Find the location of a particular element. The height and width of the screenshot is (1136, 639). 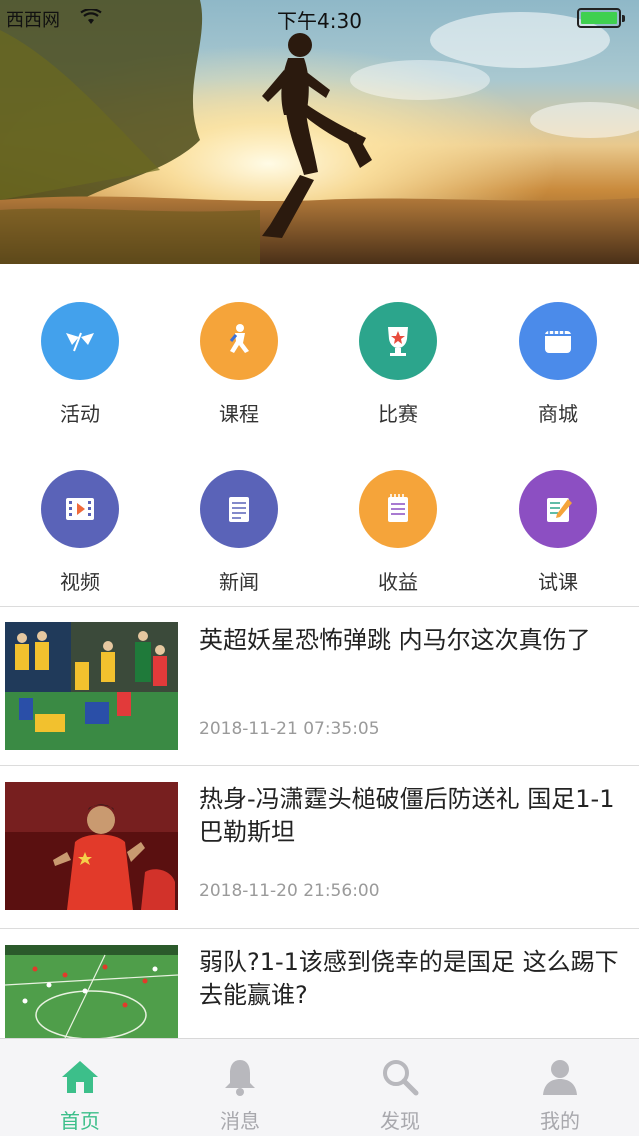

tab-bar: 首页 消息 发现 我的 is located at coordinates (319, 1087).